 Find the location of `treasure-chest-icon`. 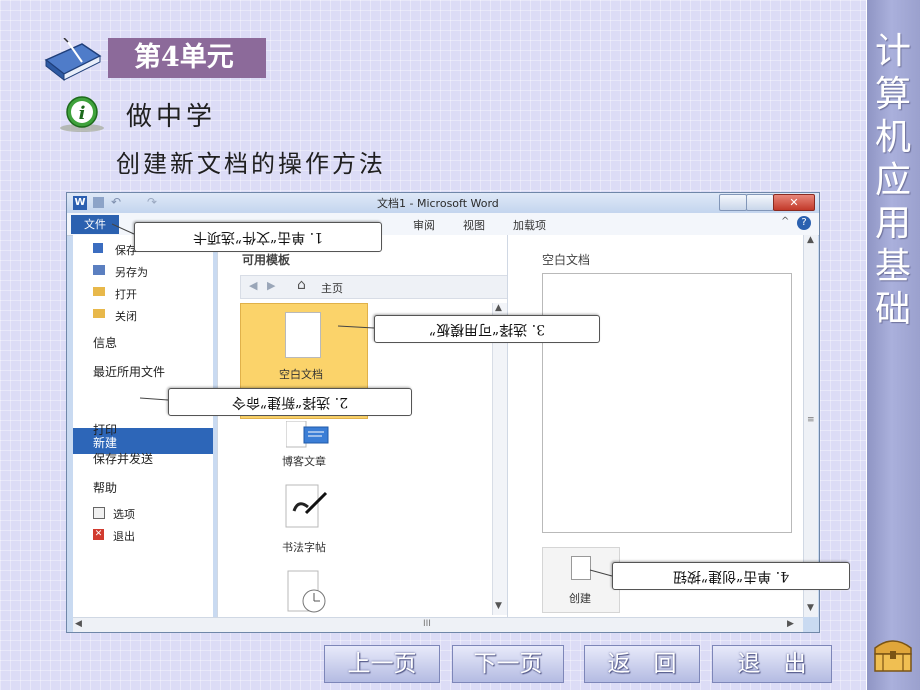

treasure-chest-icon is located at coordinates (893, 653).